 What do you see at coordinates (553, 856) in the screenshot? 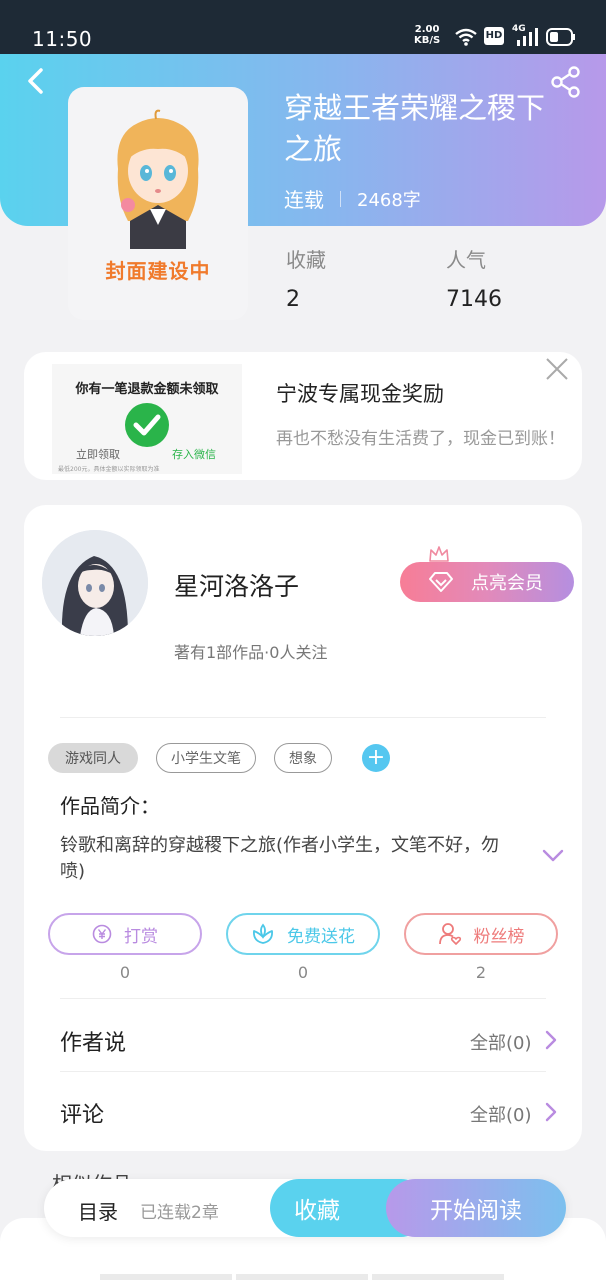
I see `chevron-down-icon` at bounding box center [553, 856].